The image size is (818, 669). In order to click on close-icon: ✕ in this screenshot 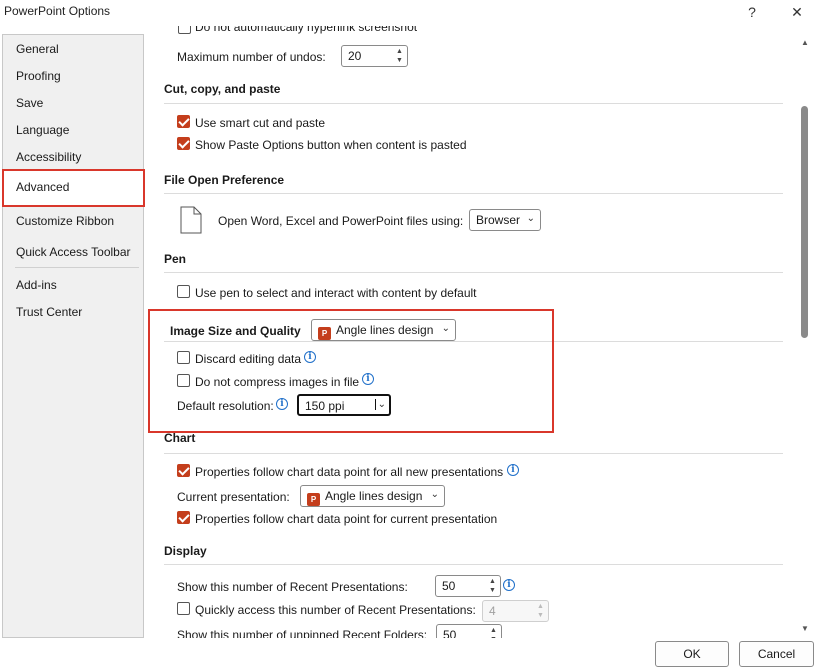, I will do `click(797, 12)`.